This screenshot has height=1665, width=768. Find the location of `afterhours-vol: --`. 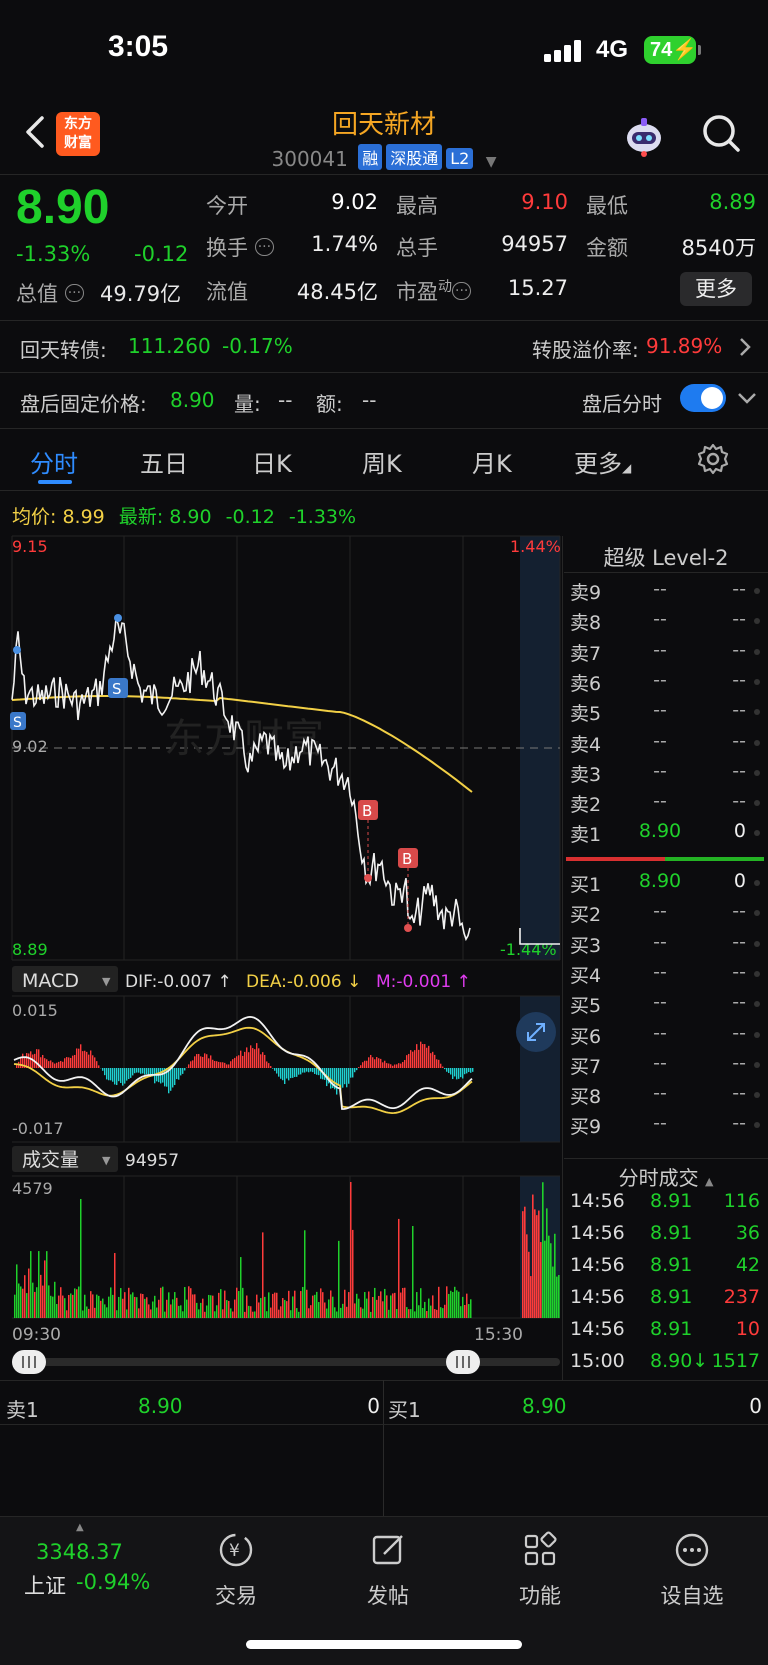

afterhours-vol: -- is located at coordinates (285, 400).